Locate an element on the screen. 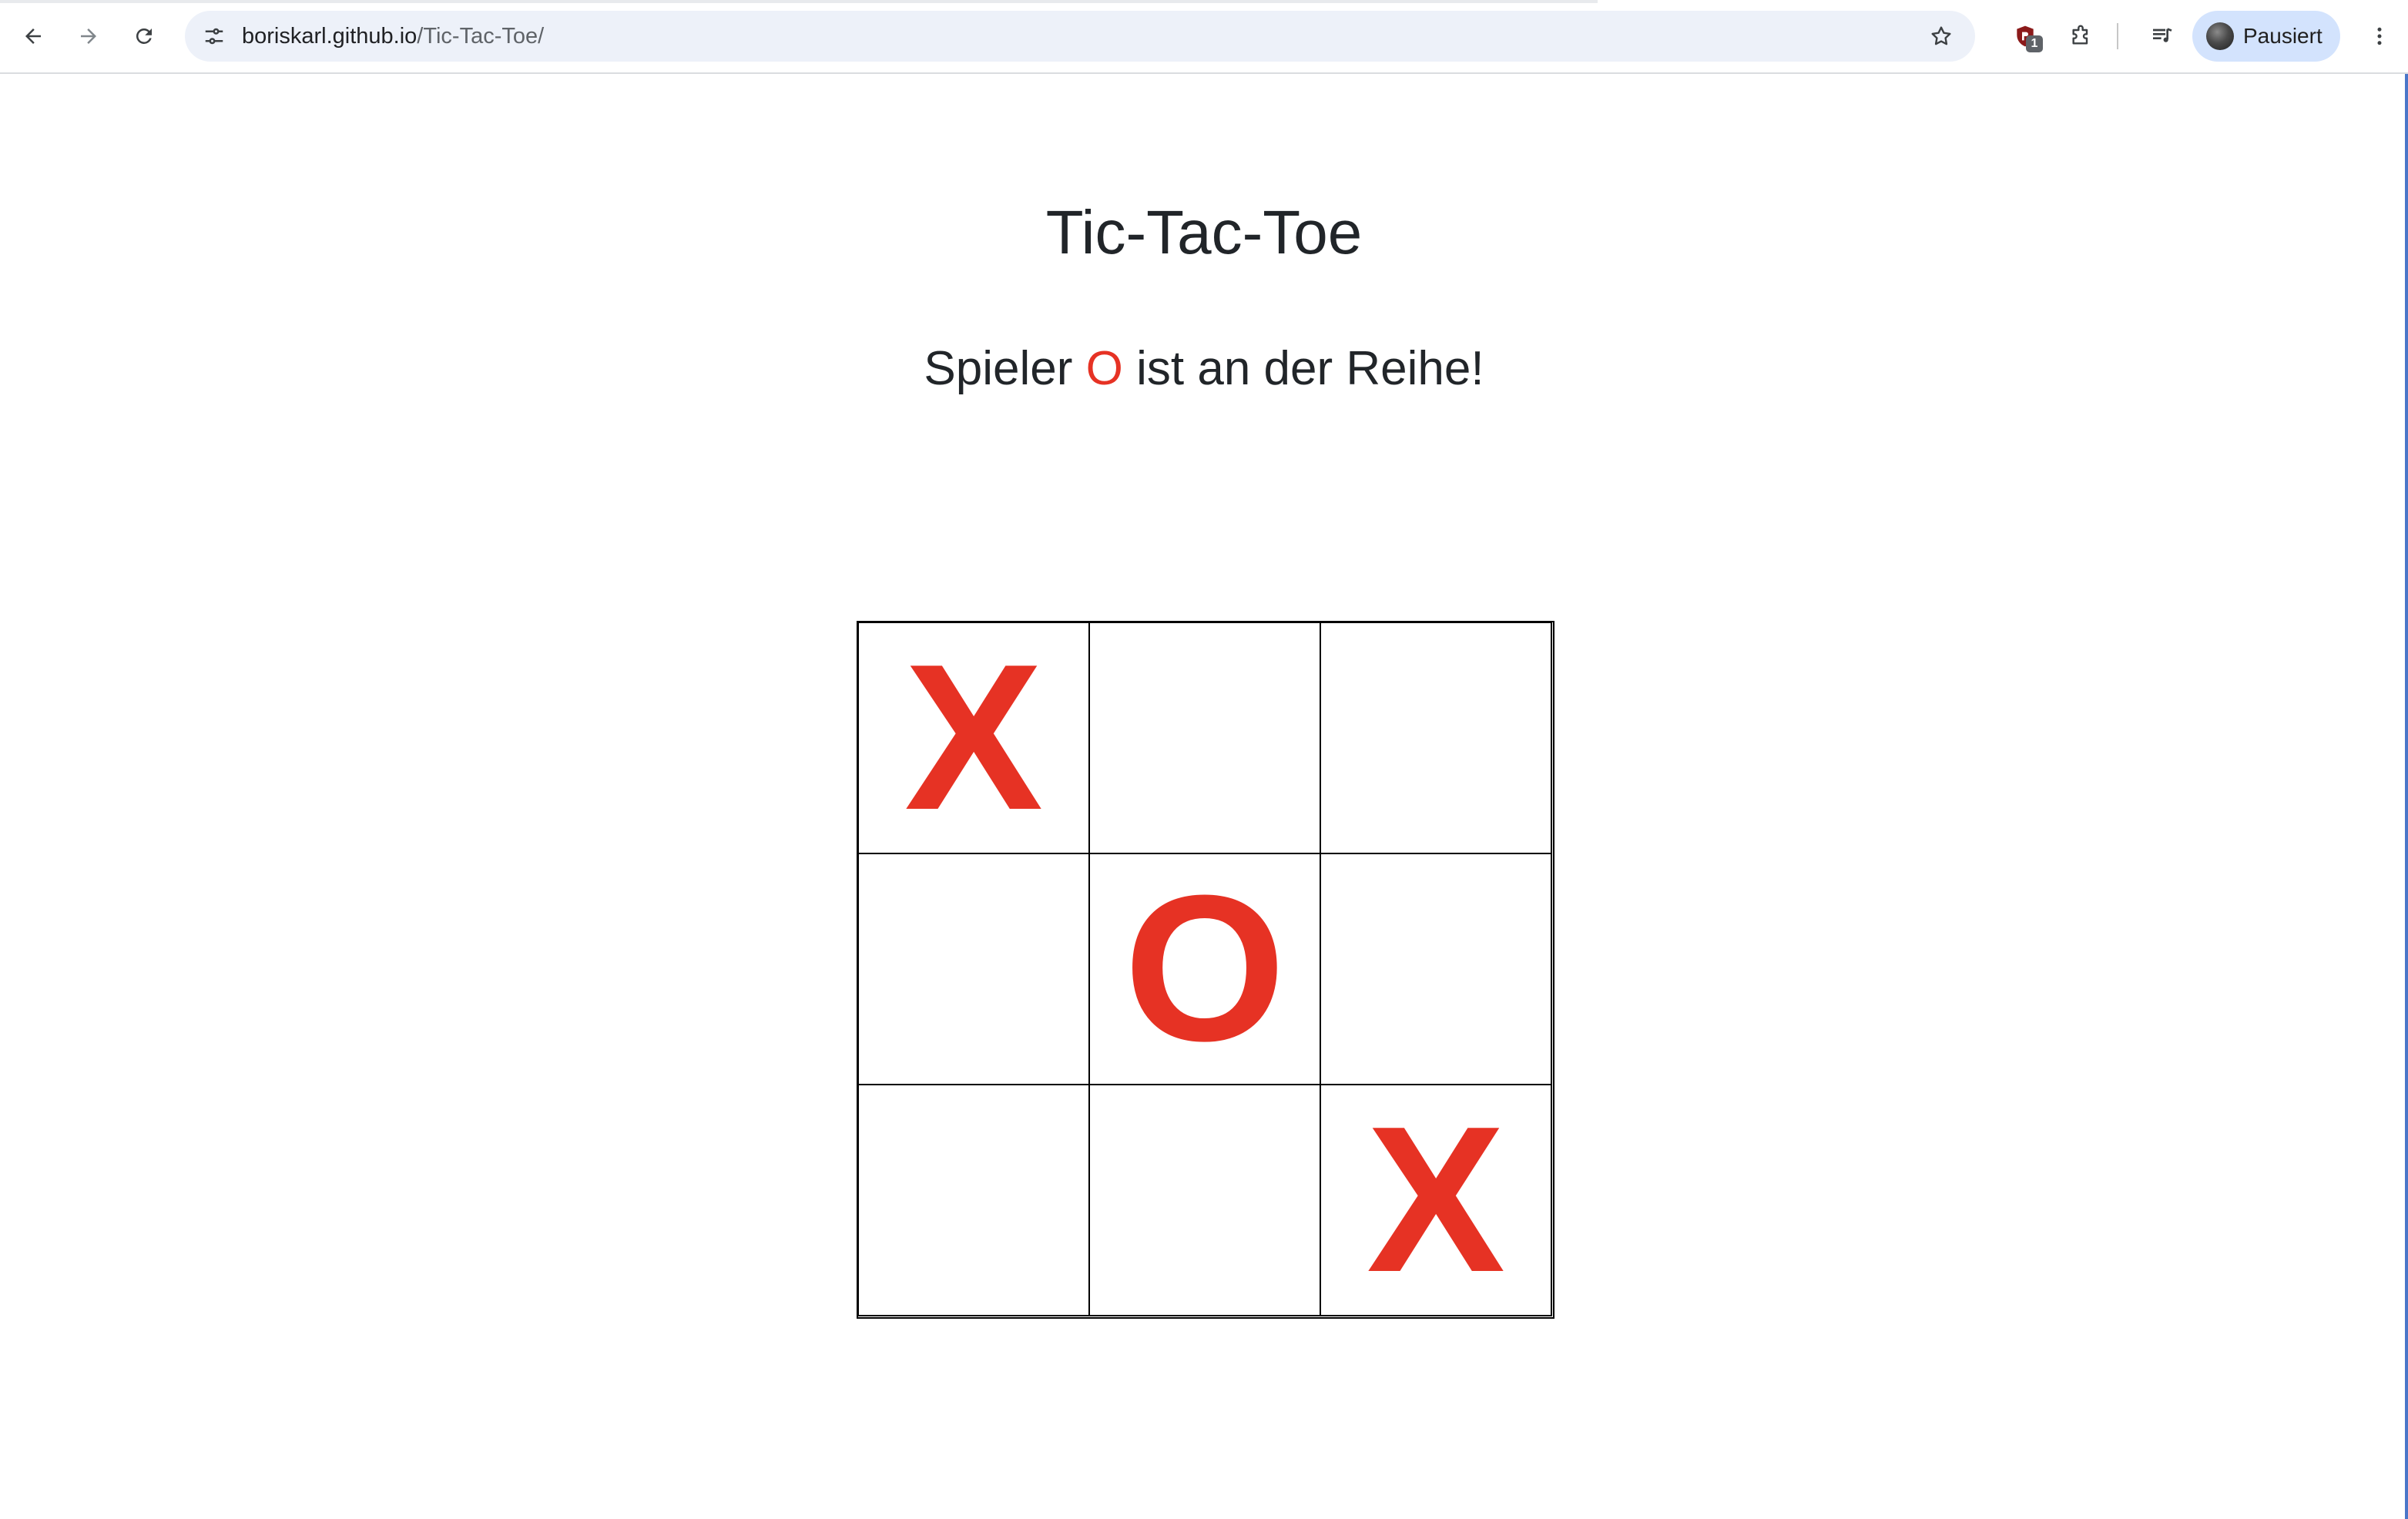 This screenshot has height=1519, width=2408. profile-button: Pausiert is located at coordinates (2266, 36).